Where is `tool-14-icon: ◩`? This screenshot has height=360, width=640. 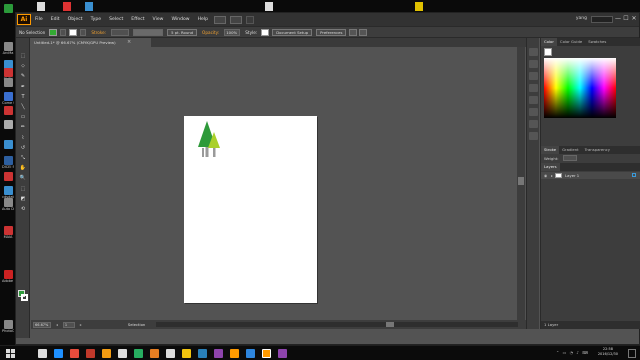
tool-14-icon: ◩ is located at coordinates (23, 199).